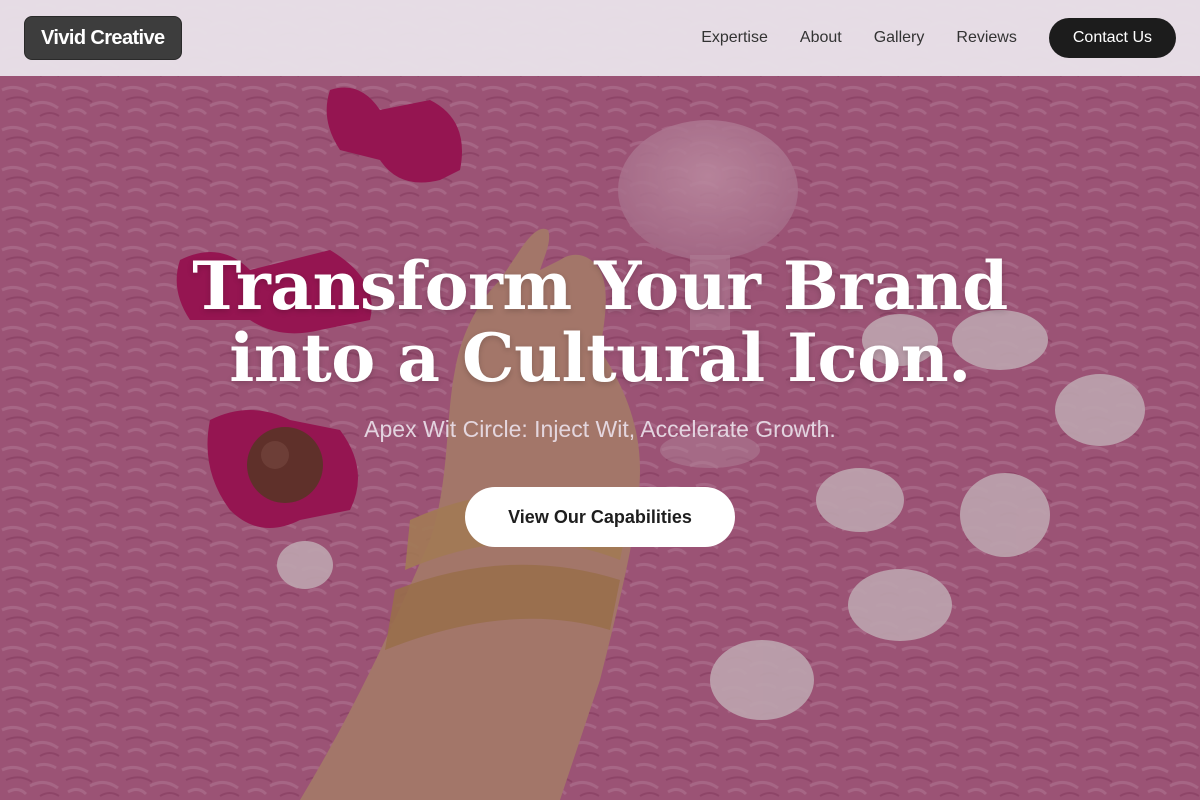 The height and width of the screenshot is (800, 1200). I want to click on nav-link-expertise: Expertise, so click(734, 38).